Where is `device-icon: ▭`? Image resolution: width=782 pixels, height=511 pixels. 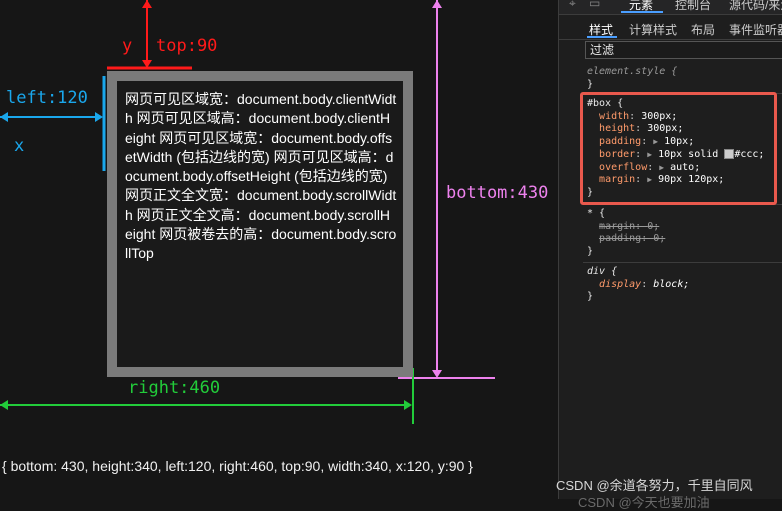 device-icon: ▭ is located at coordinates (594, 5).